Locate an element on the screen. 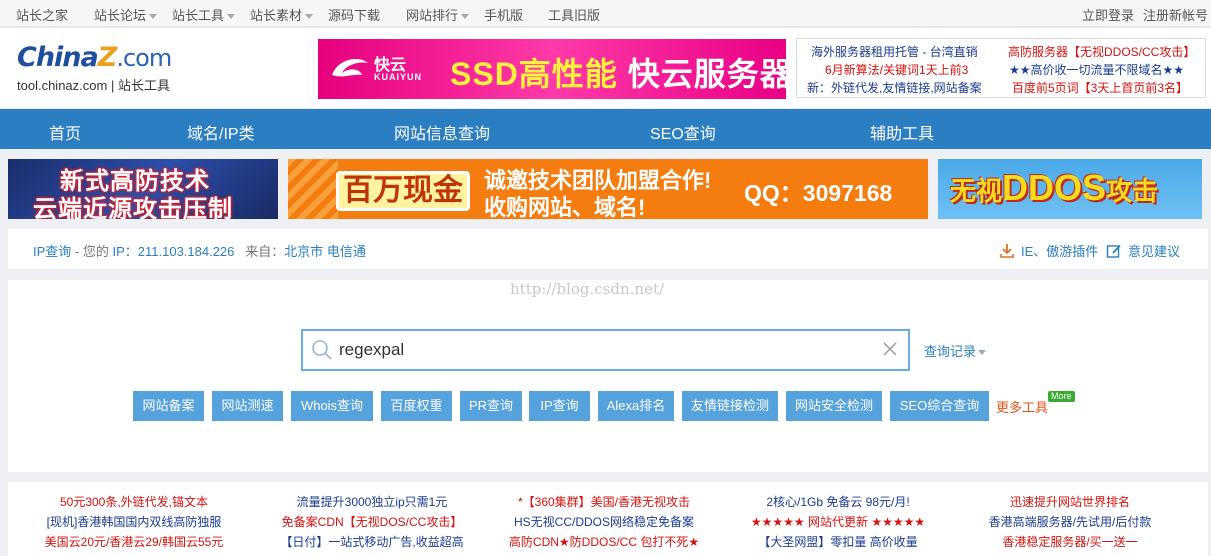  search-box is located at coordinates (605, 350).